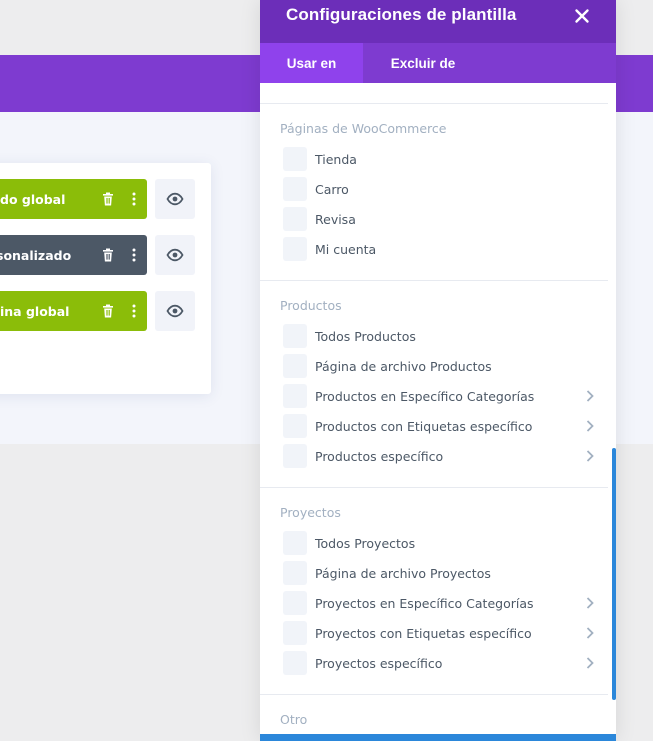 The width and height of the screenshot is (653, 741). I want to click on option-label: Página de archivo Proyectos, so click(403, 573).